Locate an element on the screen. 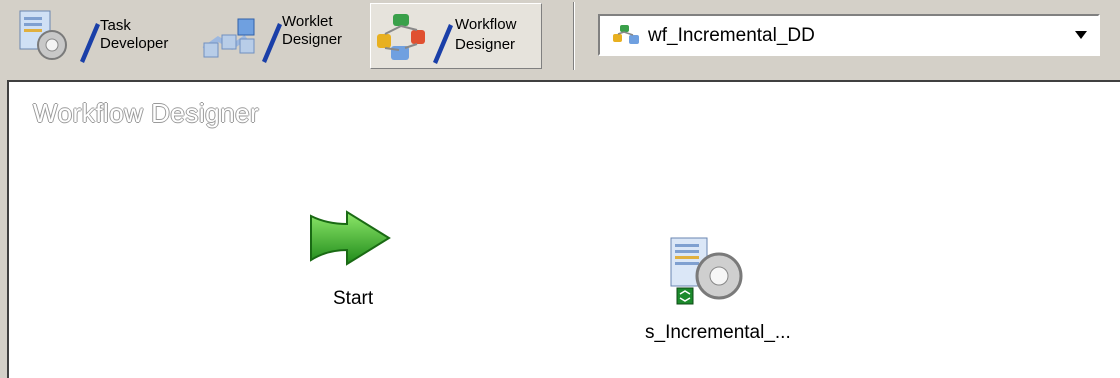 Image resolution: width=1120 pixels, height=378 pixels. workflow-select-value: wf_Incremental_DD is located at coordinates (731, 35).